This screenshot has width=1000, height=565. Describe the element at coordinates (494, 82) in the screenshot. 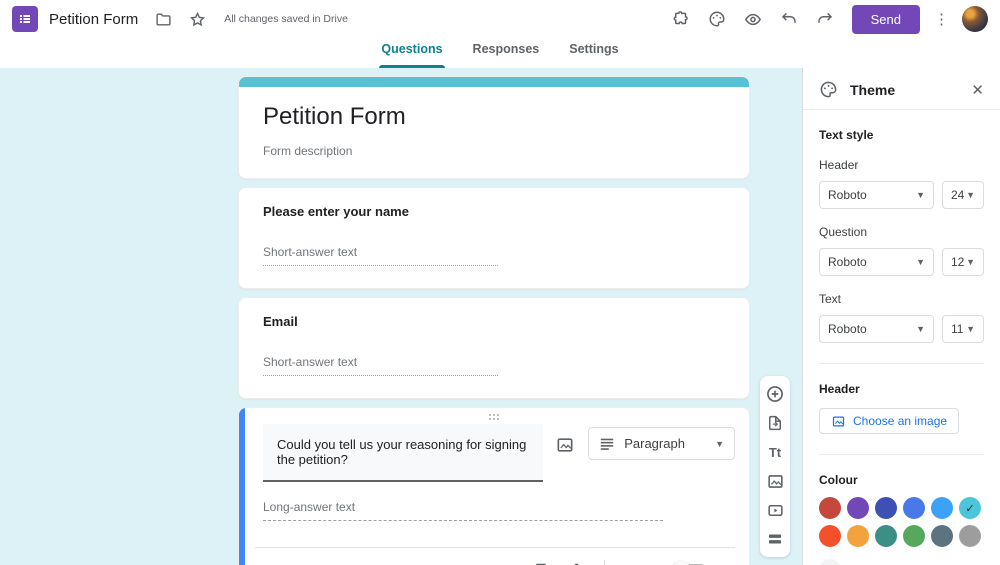

I see `theme-accent-band` at that location.